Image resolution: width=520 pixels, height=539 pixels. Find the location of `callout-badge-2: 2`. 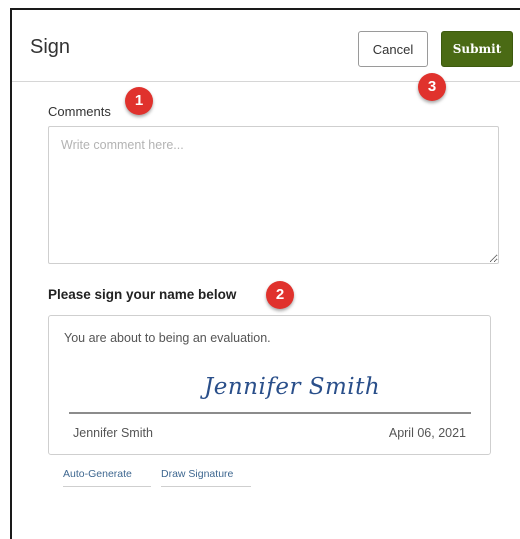

callout-badge-2: 2 is located at coordinates (280, 295).